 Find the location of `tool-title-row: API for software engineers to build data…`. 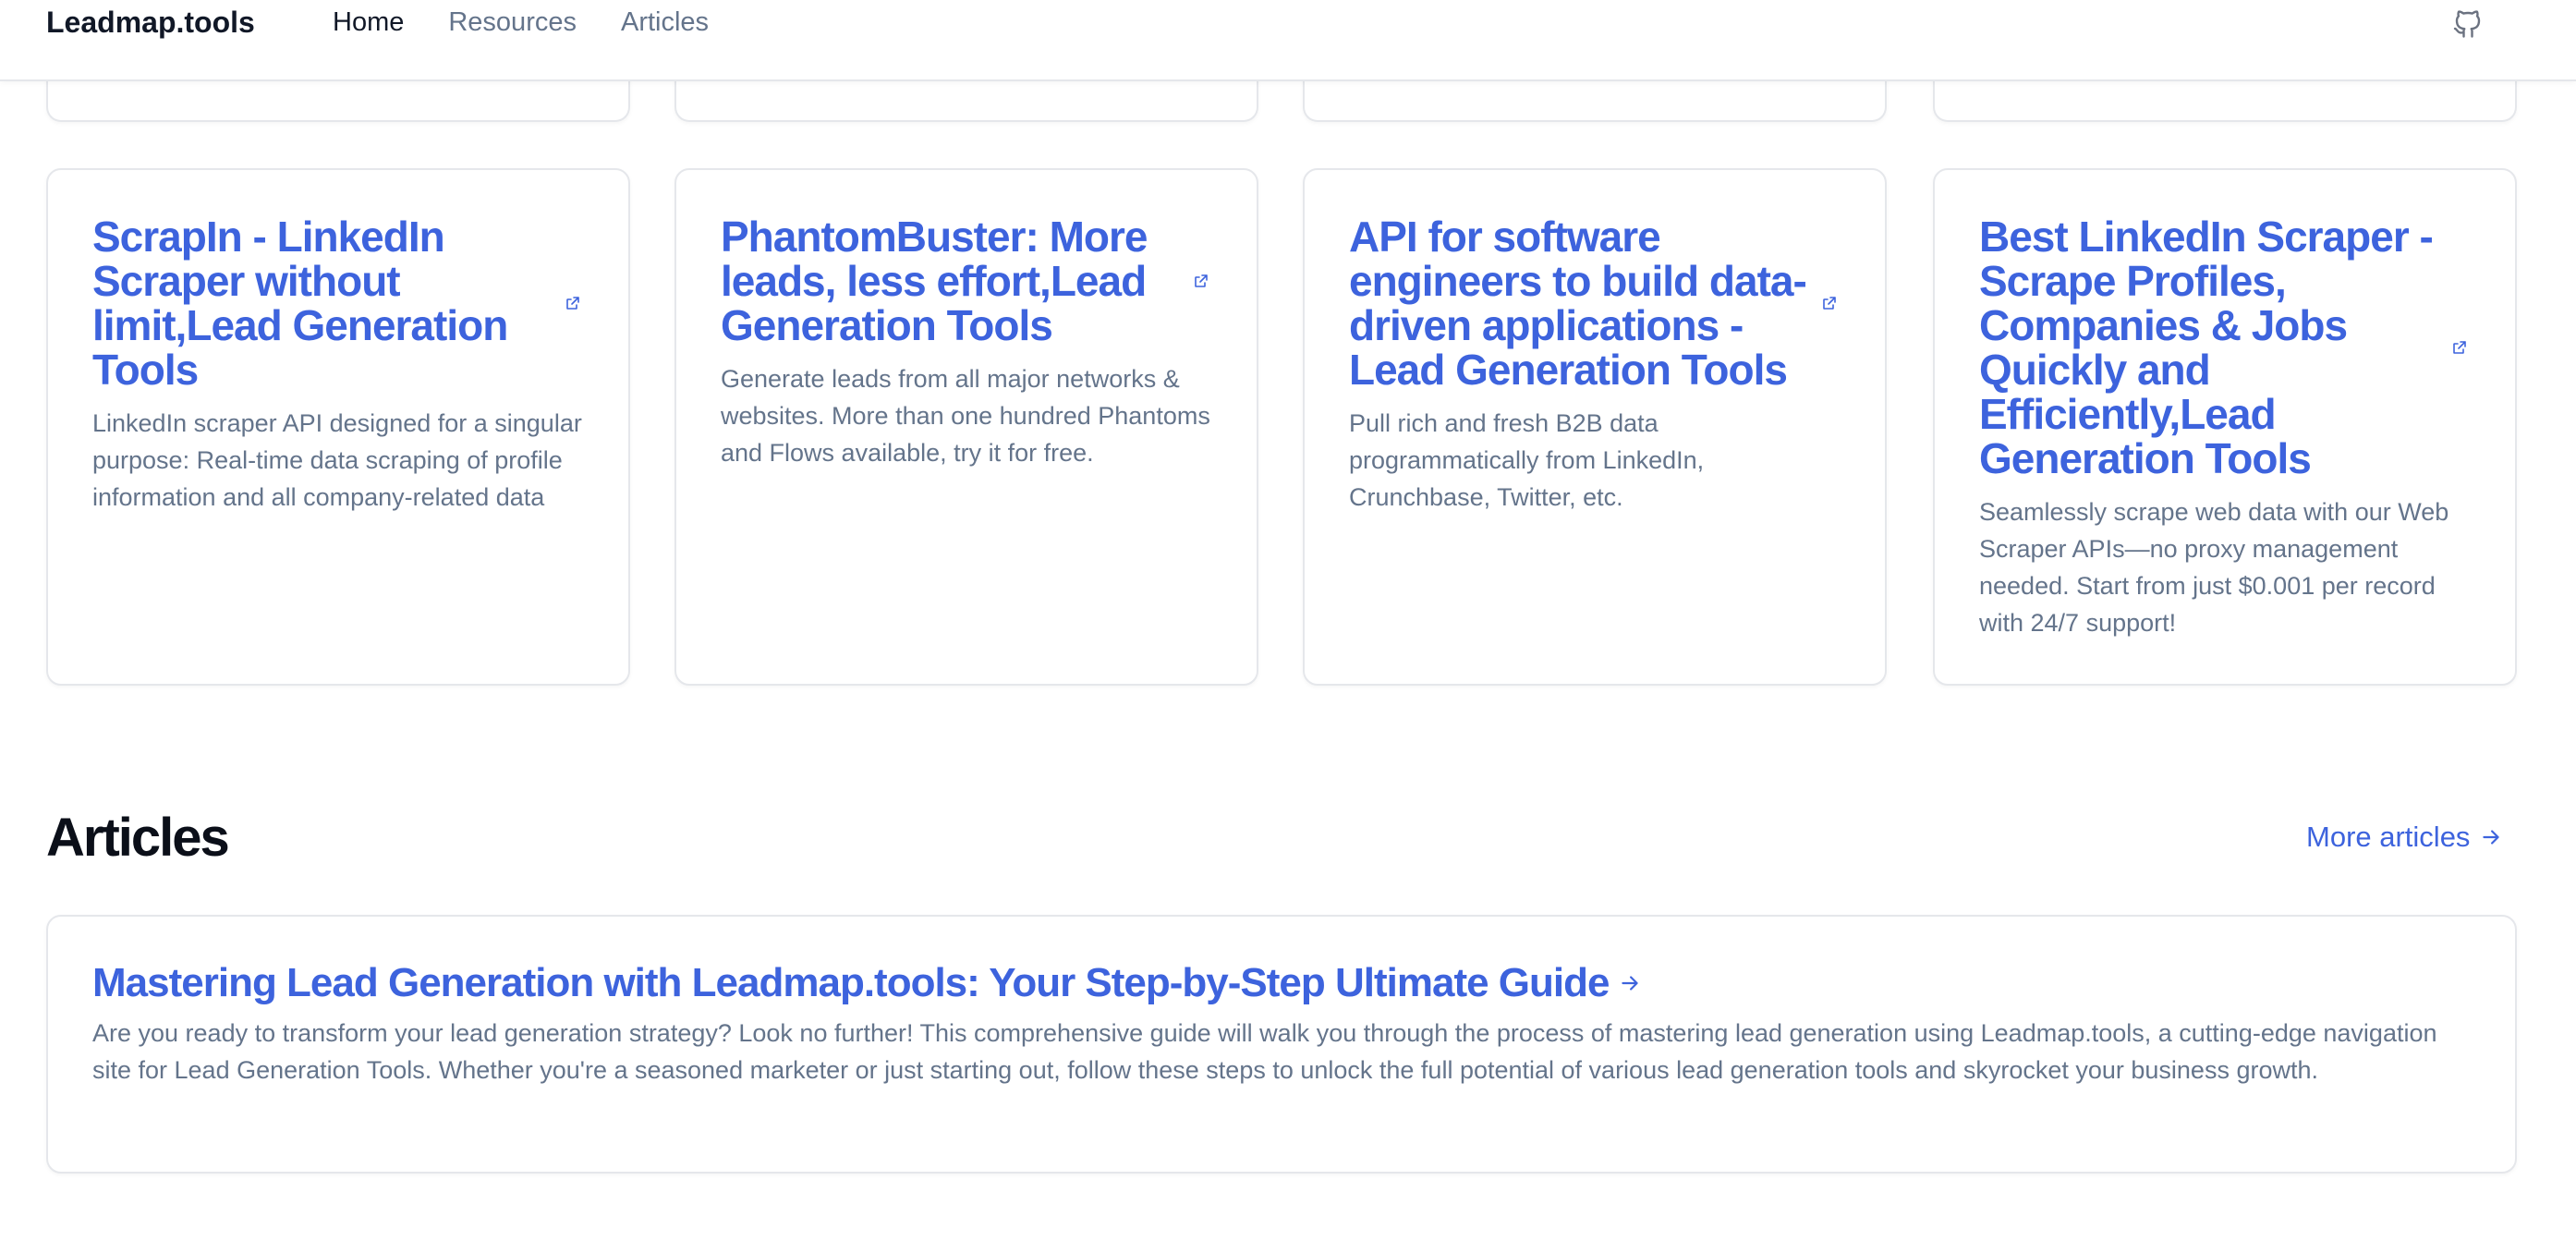

tool-title-row: API for software engineers to build data… is located at coordinates (1595, 303).